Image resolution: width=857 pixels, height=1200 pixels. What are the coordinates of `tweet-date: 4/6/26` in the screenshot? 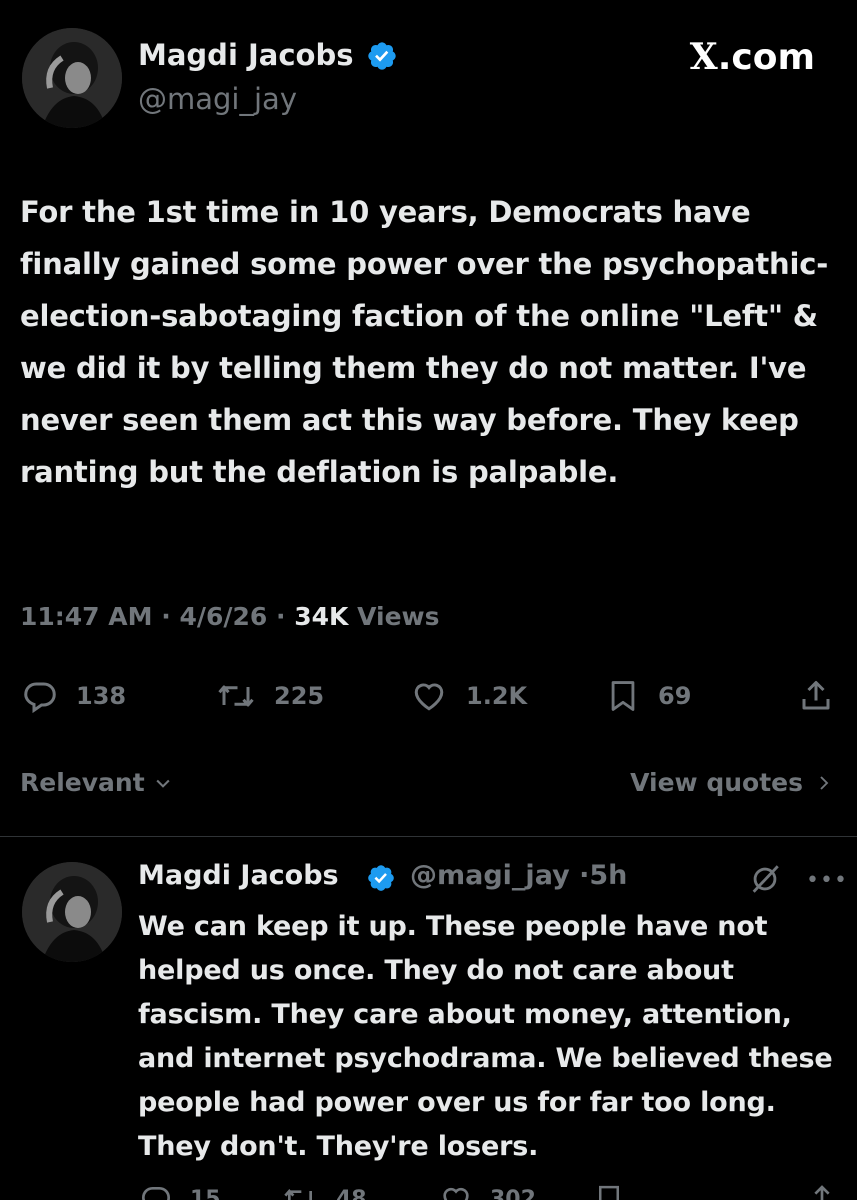 It's located at (223, 616).